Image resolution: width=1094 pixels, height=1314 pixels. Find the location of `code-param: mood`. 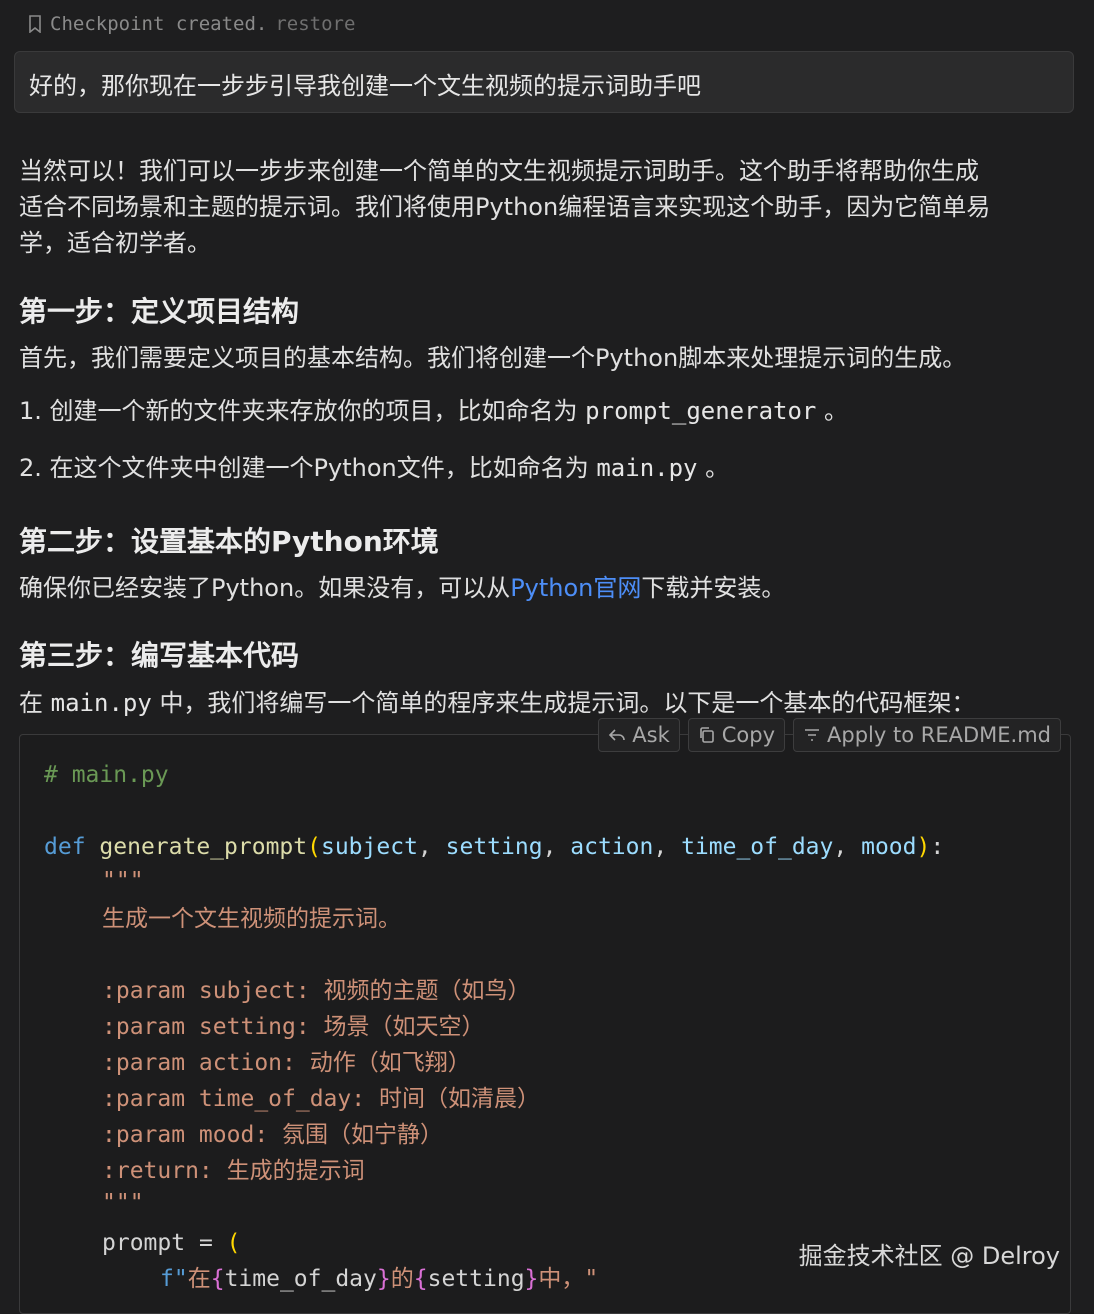

code-param: mood is located at coordinates (889, 847).